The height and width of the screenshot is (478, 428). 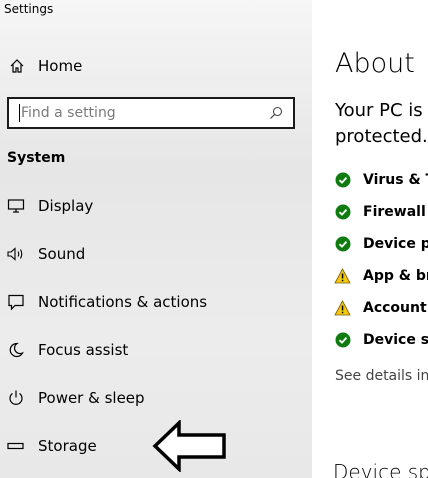 I want to click on status-label: Account p, so click(x=395, y=308).